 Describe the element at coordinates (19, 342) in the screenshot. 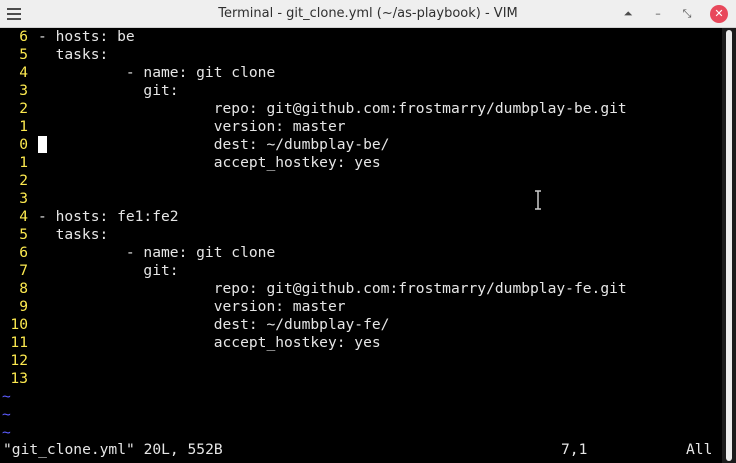

I see `line-number: 11` at that location.